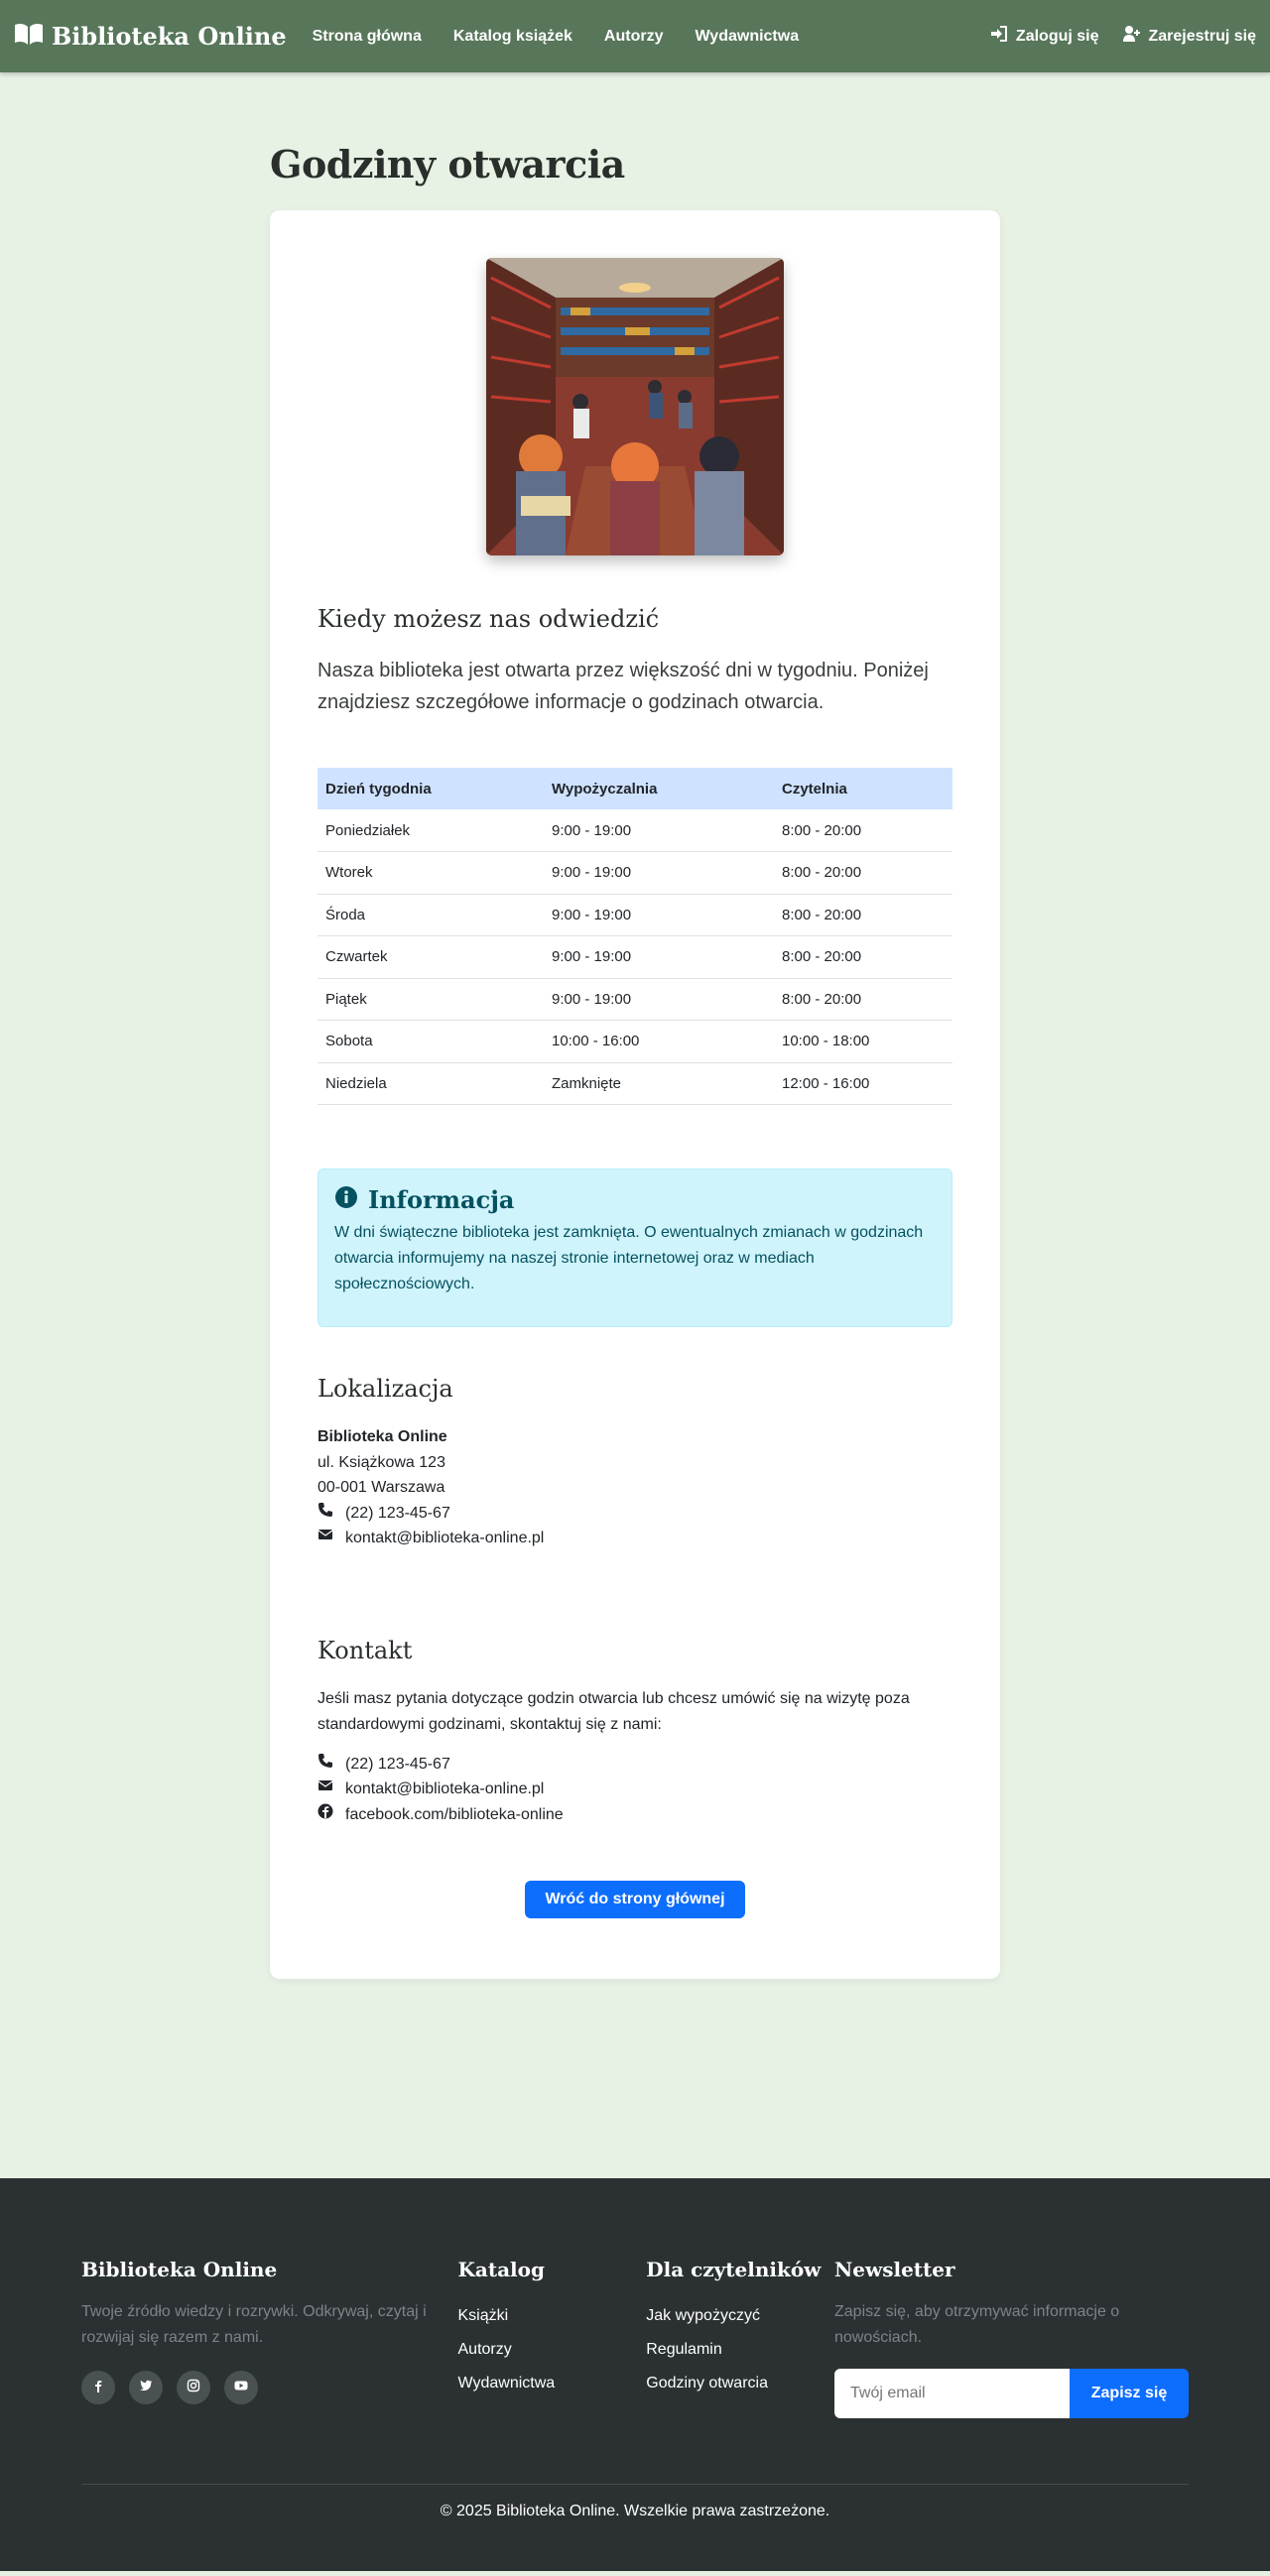  I want to click on info-title: Informacja, so click(441, 1199).